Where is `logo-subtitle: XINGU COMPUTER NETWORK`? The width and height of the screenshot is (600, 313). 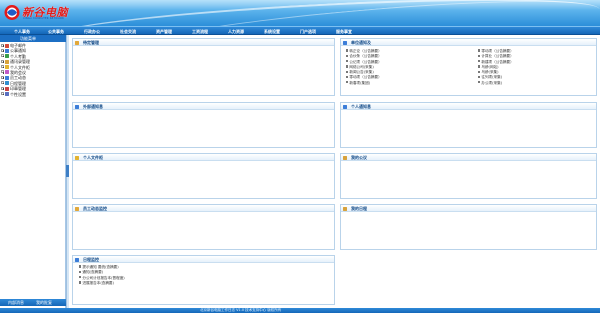
logo-subtitle: XINGU COMPUTER NETWORK is located at coordinates (43, 18).